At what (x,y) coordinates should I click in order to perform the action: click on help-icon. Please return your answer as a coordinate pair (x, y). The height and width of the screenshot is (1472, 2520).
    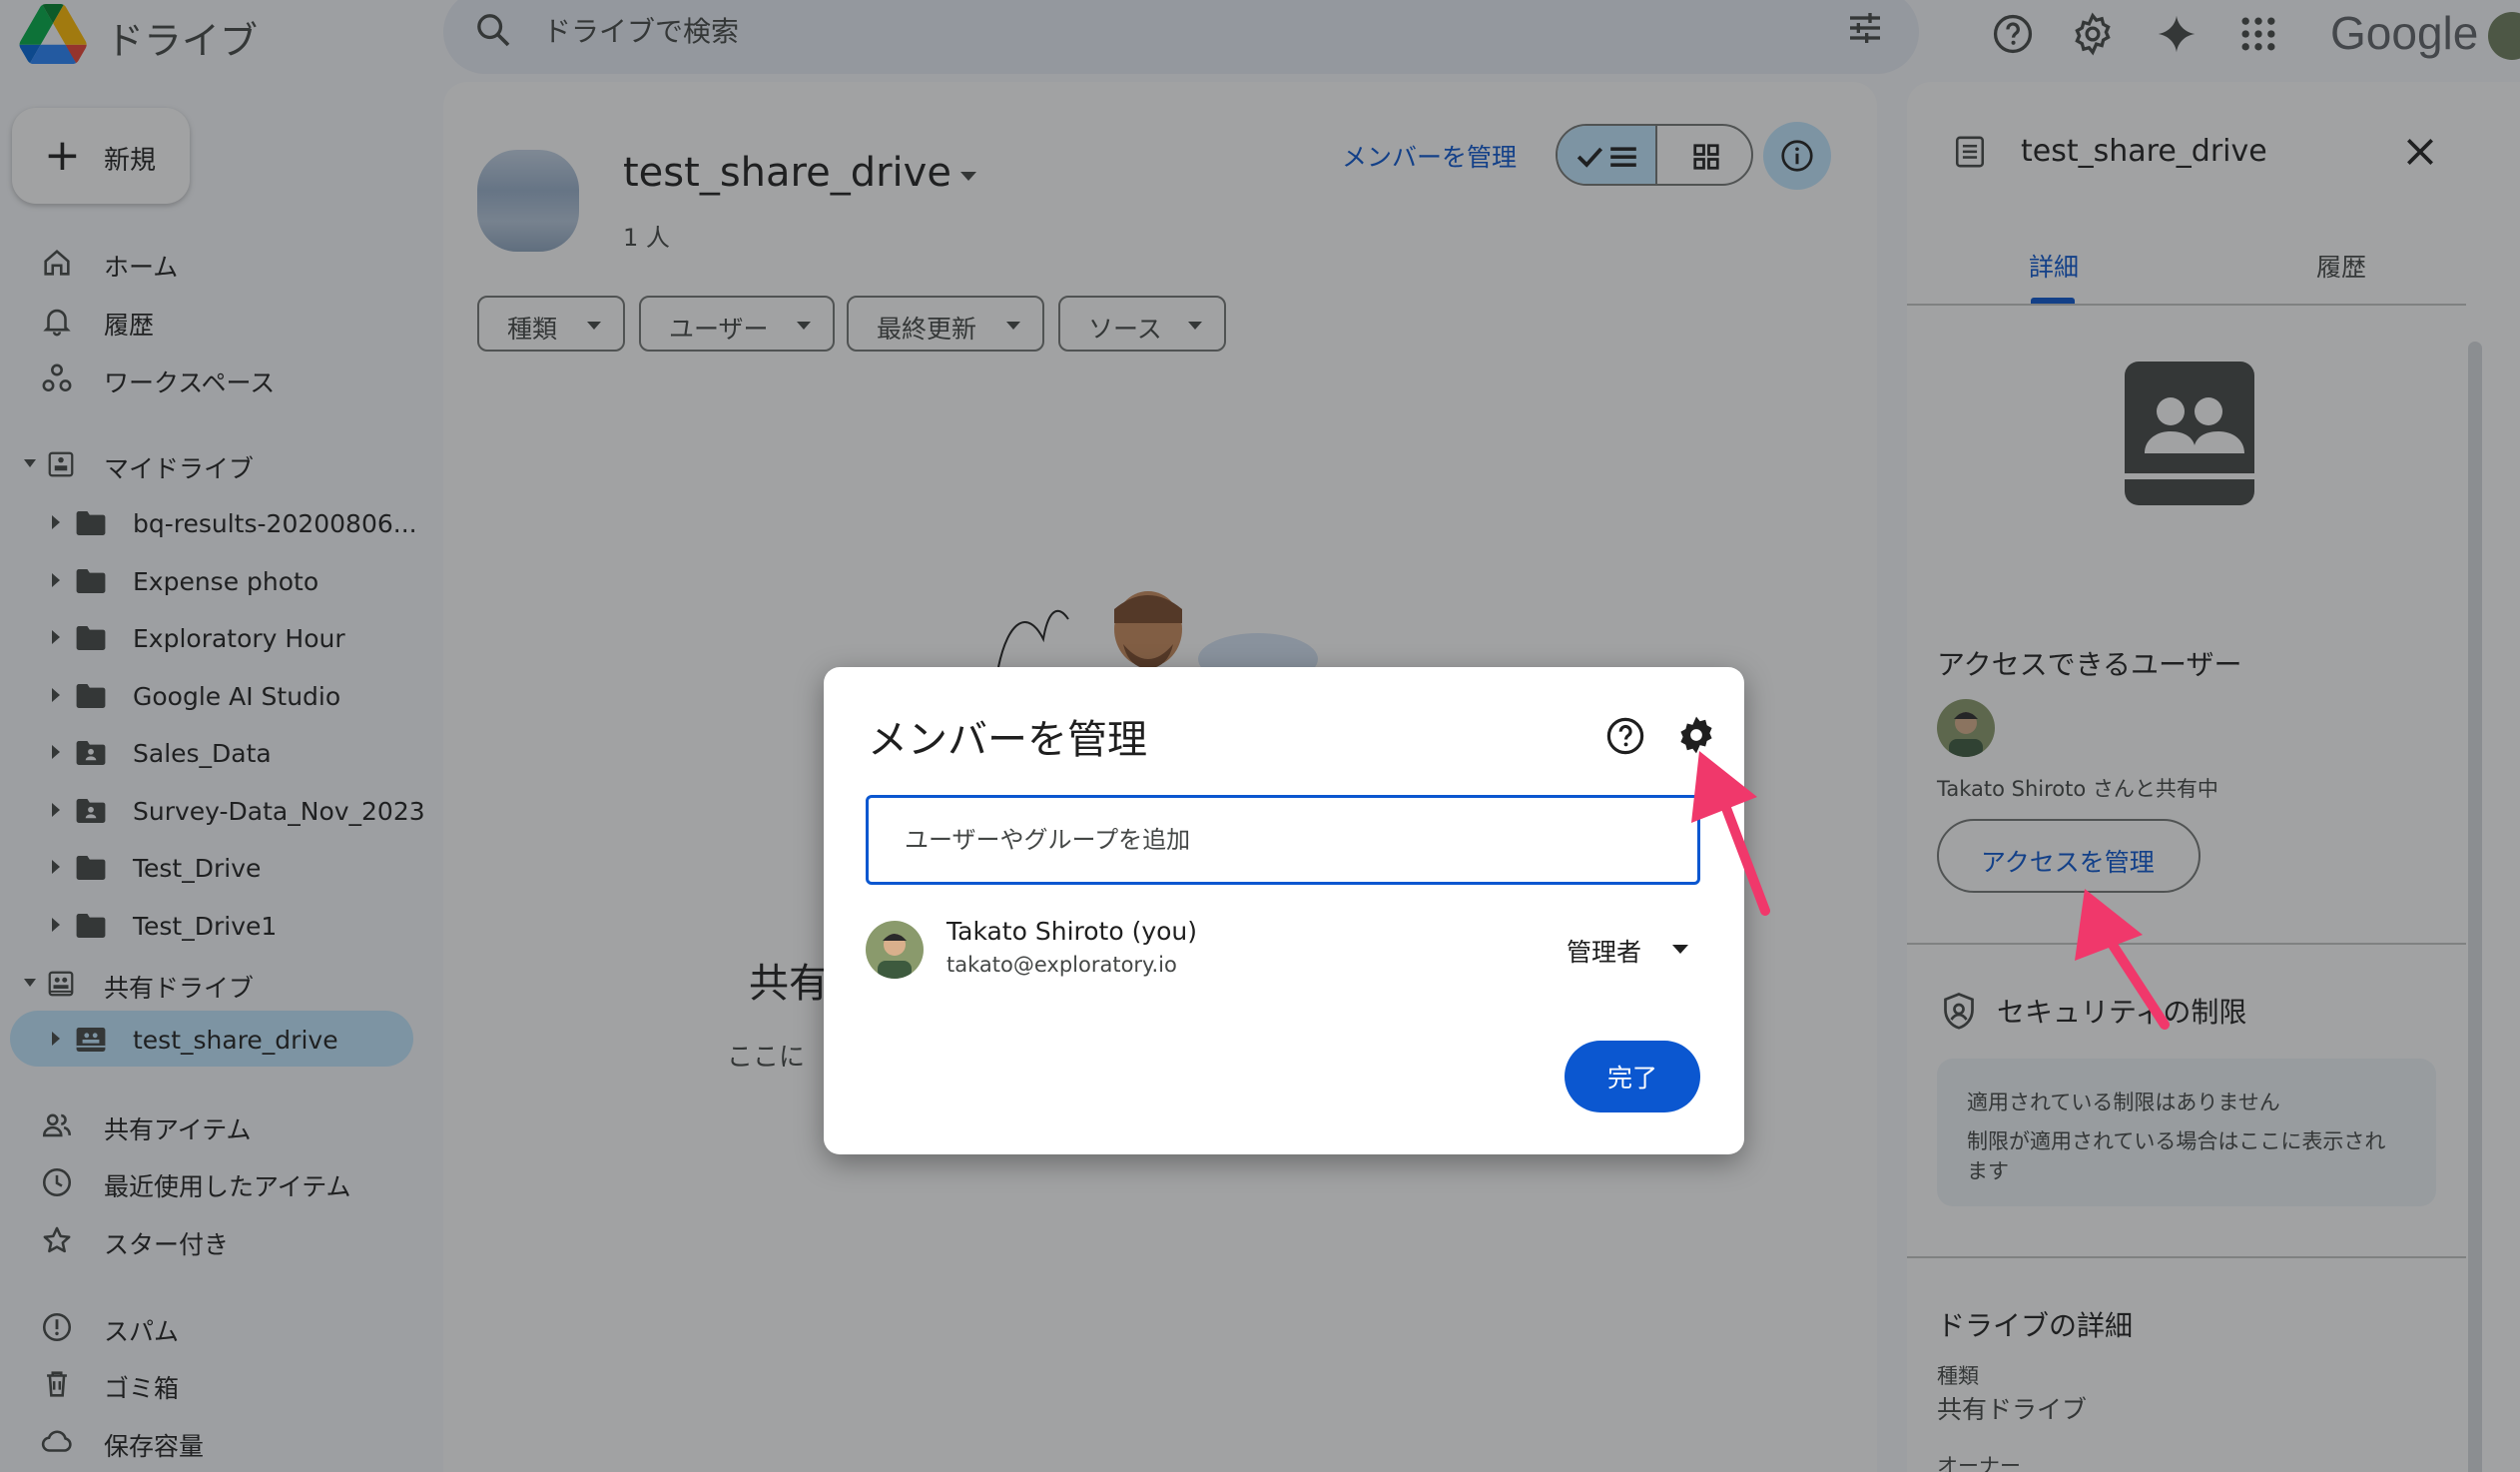
    Looking at the image, I should click on (1625, 736).